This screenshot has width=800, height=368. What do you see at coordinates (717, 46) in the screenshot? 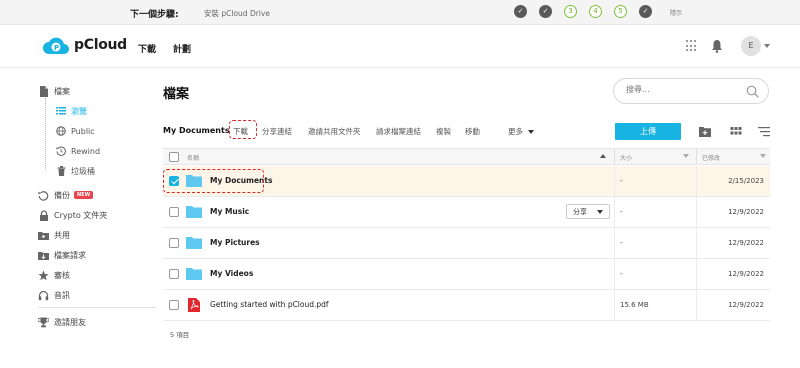
I see `bell-icon` at bounding box center [717, 46].